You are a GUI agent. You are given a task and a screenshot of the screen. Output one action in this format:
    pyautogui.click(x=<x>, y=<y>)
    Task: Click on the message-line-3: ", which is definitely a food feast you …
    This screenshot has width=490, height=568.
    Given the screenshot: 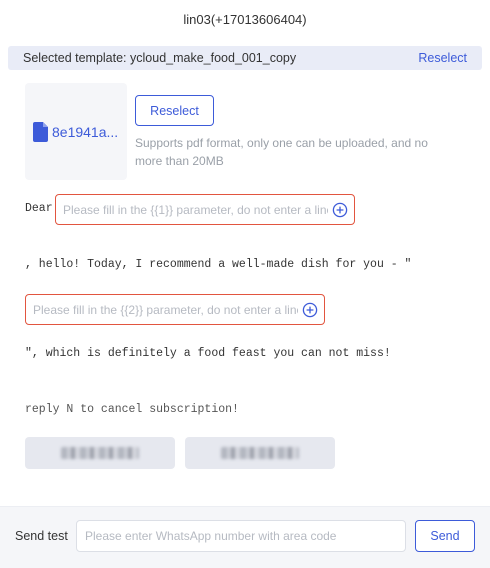 What is the action you would take?
    pyautogui.click(x=208, y=353)
    